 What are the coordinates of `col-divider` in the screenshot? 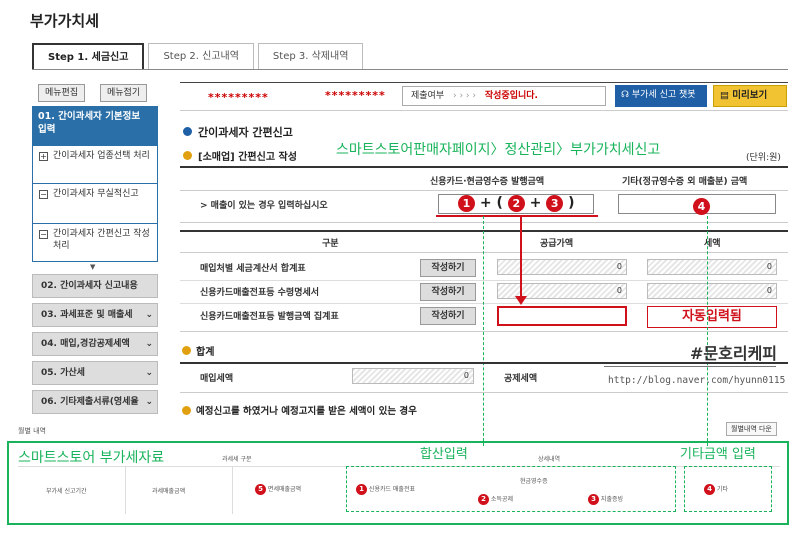 It's located at (125, 490).